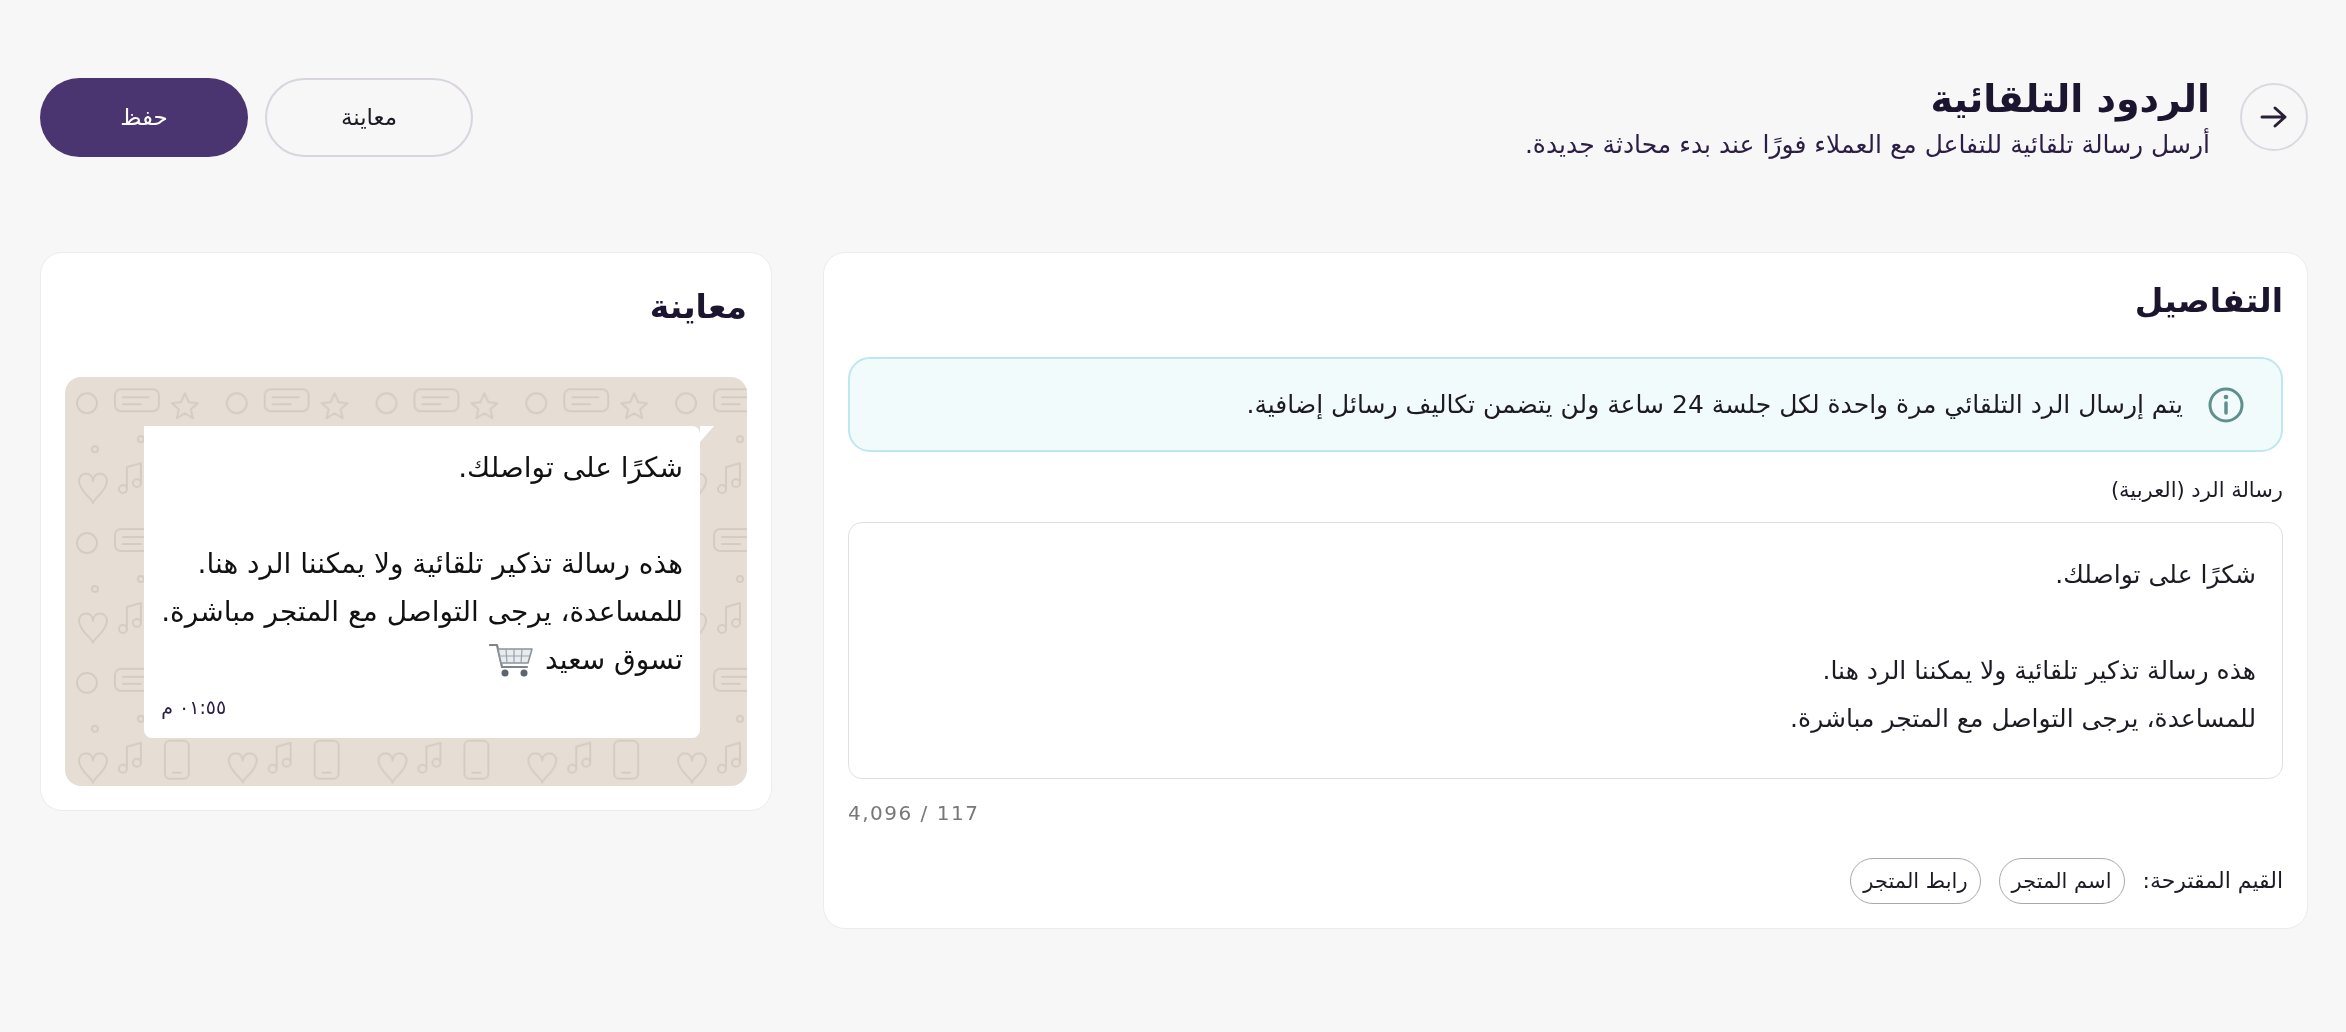 The image size is (2346, 1032). I want to click on info-text: يتم إرسال الرد التلقائي مرة واحدة لكل جلسة 24 ساعة ولن يتضمن تكاليف رسائل إضافية., so click(1714, 405).